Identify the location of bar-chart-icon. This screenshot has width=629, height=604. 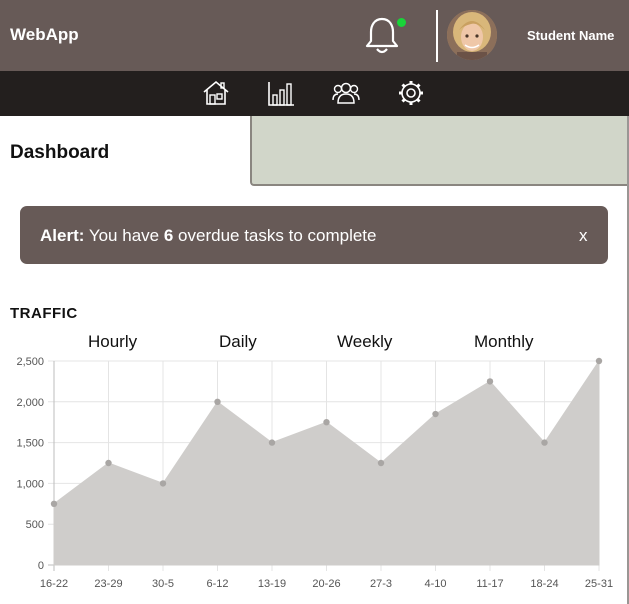
(281, 93).